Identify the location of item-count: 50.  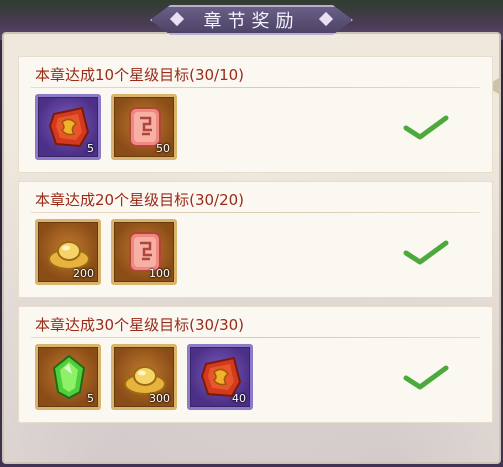
(163, 148).